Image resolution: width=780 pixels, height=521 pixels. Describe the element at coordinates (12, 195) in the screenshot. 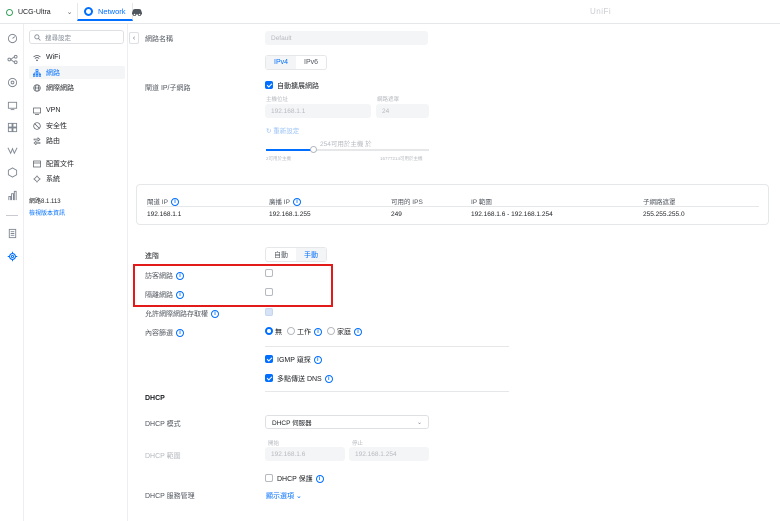

I see `security-rail-icon` at that location.